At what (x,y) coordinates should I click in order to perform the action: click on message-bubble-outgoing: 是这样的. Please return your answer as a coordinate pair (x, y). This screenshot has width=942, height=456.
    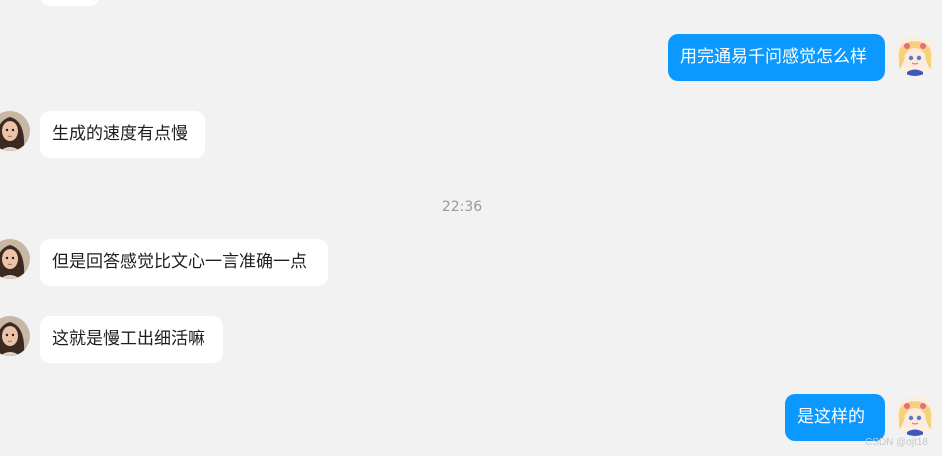
    Looking at the image, I should click on (835, 417).